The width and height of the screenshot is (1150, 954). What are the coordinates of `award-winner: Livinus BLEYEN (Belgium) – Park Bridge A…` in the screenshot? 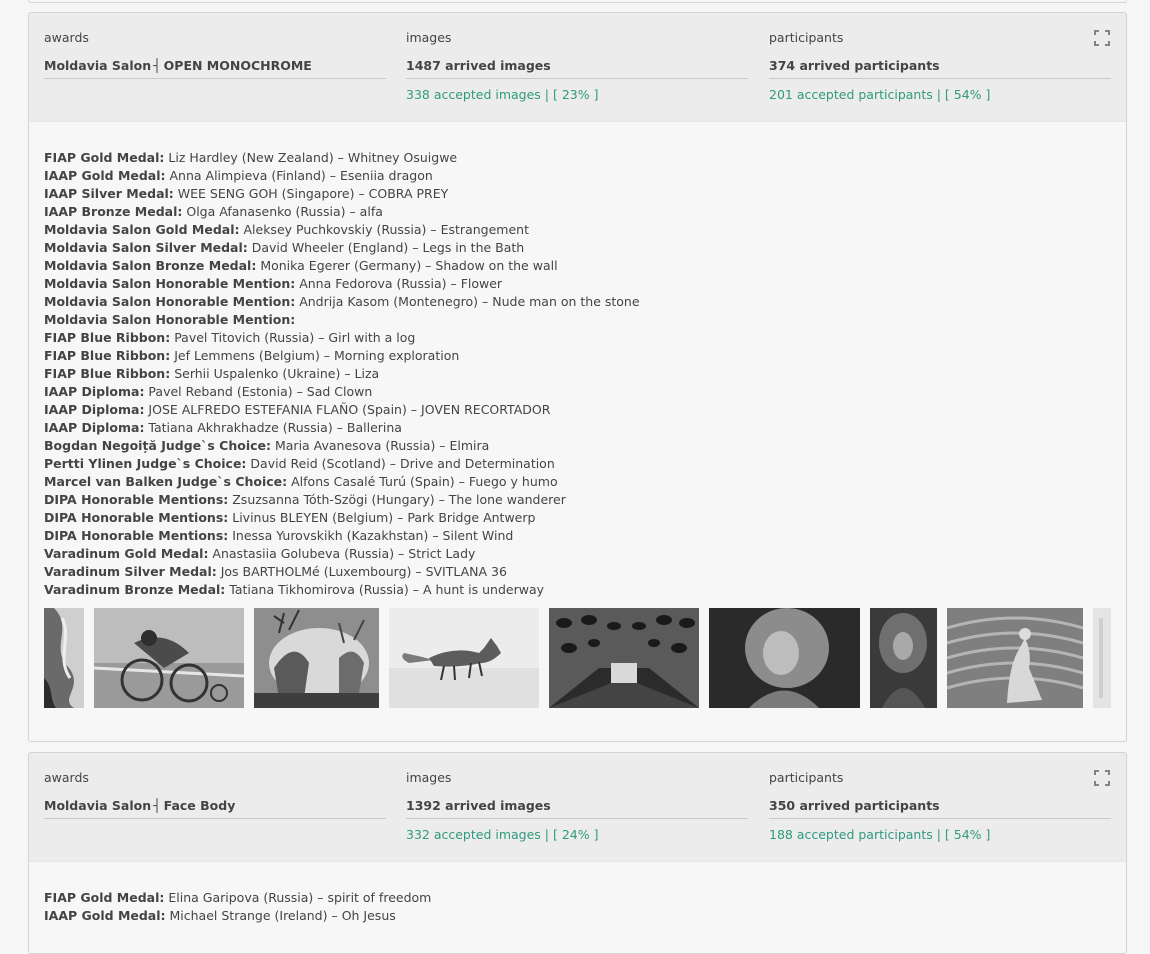 It's located at (382, 517).